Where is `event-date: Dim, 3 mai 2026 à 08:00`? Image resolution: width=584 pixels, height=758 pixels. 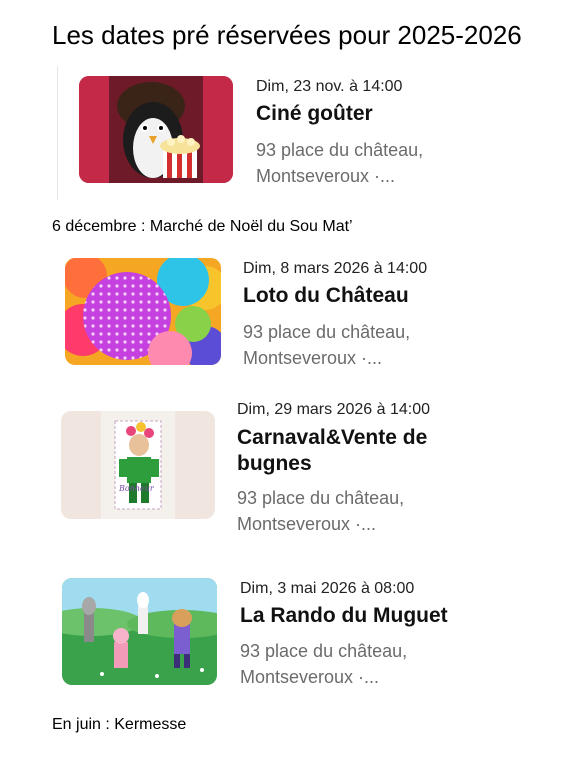
event-date: Dim, 3 mai 2026 à 08:00 is located at coordinates (327, 588).